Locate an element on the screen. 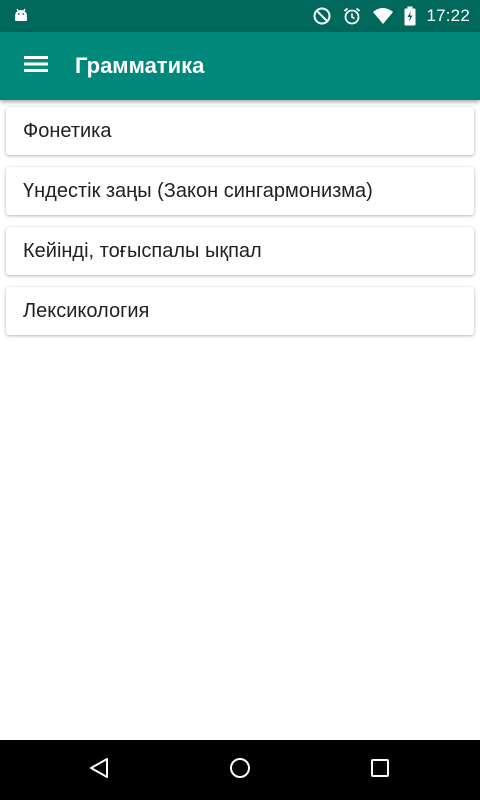  status-time: 17:22 is located at coordinates (448, 15).